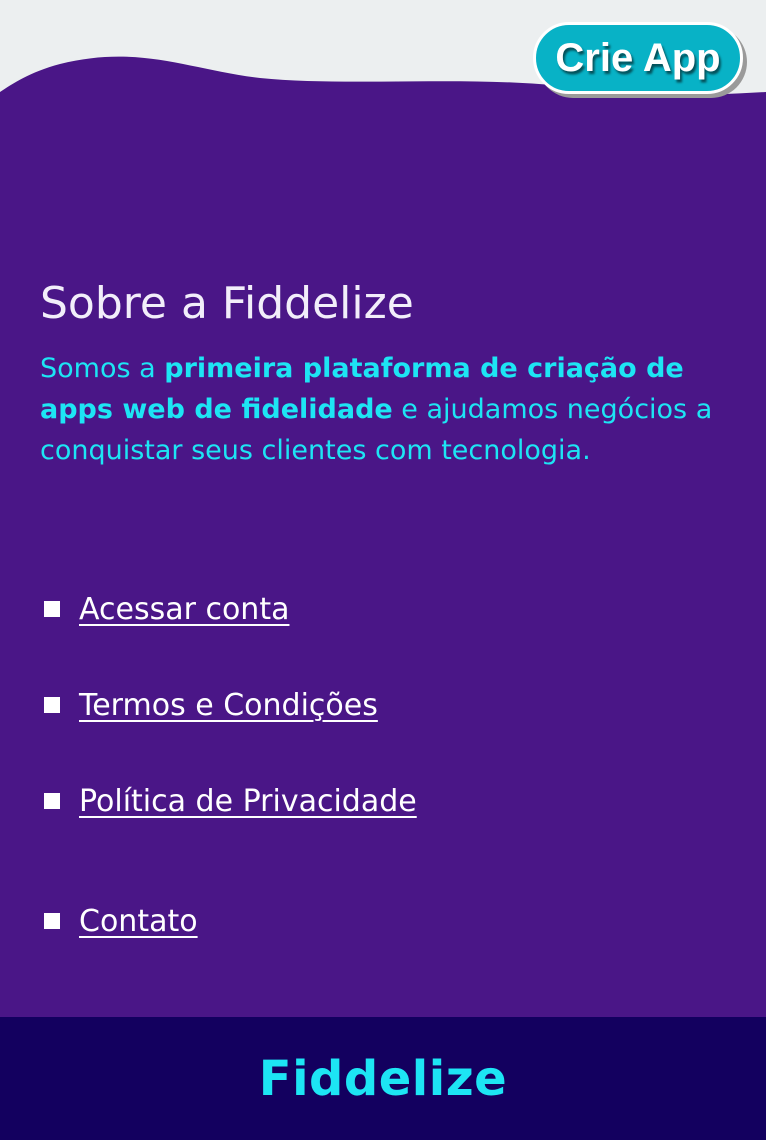  I want to click on link-terms-conditions: Termos e Condições, so click(228, 705).